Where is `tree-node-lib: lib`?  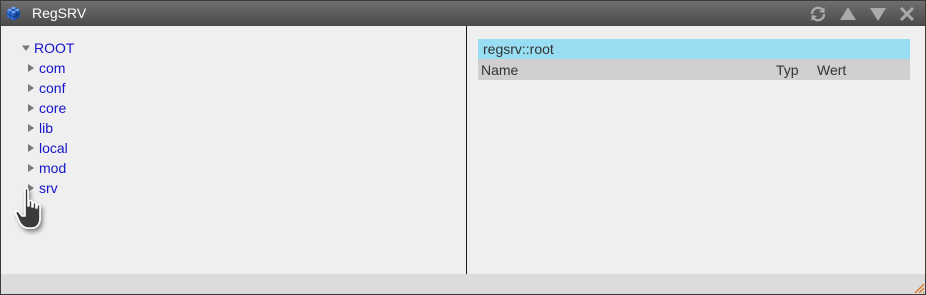
tree-node-lib: lib is located at coordinates (39, 128).